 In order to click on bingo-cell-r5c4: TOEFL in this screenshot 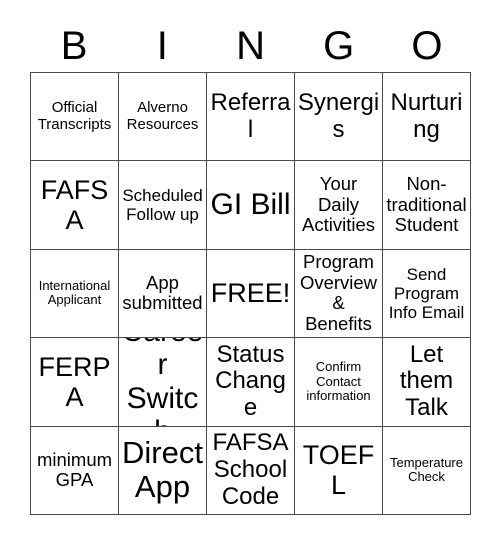, I will do `click(339, 470)`.